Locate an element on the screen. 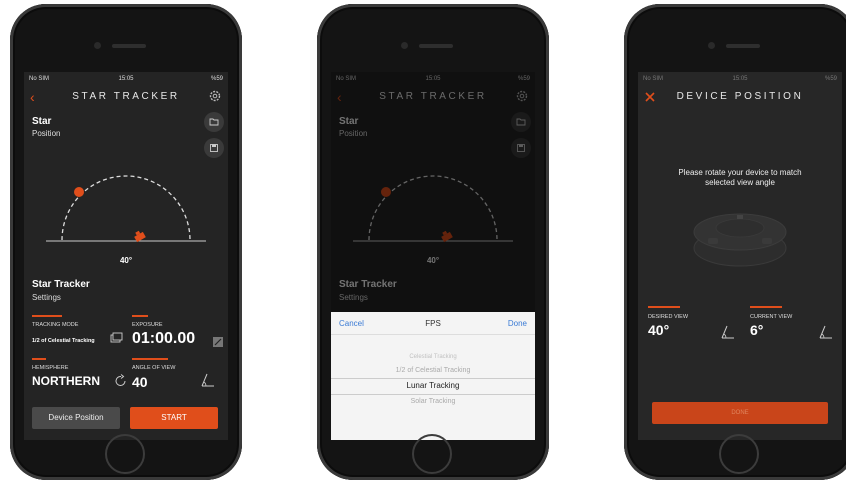 The image size is (846, 484). hemisphere-accent is located at coordinates (39, 359).